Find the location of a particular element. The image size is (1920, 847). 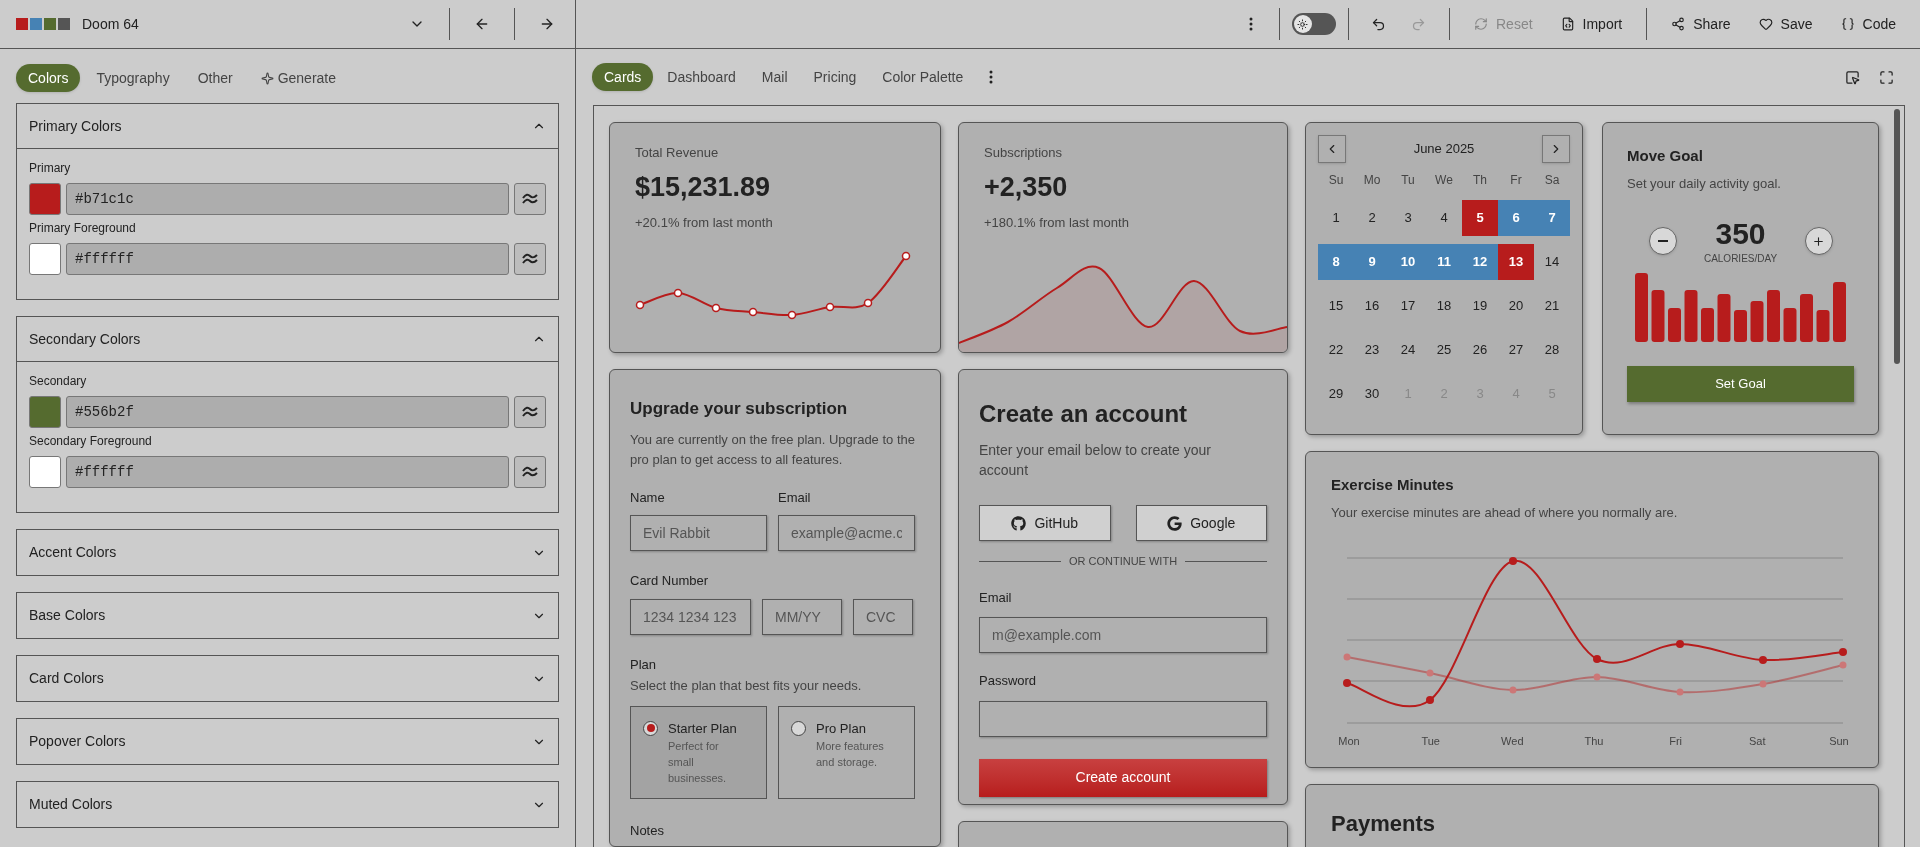

calendar-day: 24 is located at coordinates (1408, 350).